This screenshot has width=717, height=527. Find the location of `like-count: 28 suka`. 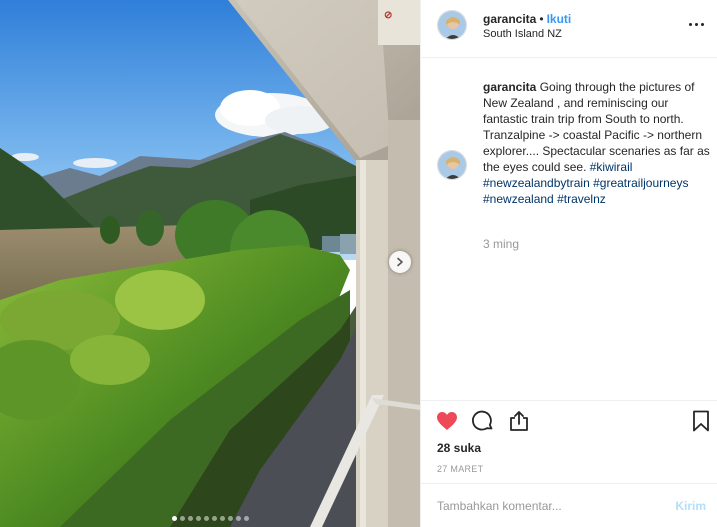

like-count: 28 suka is located at coordinates (459, 448).